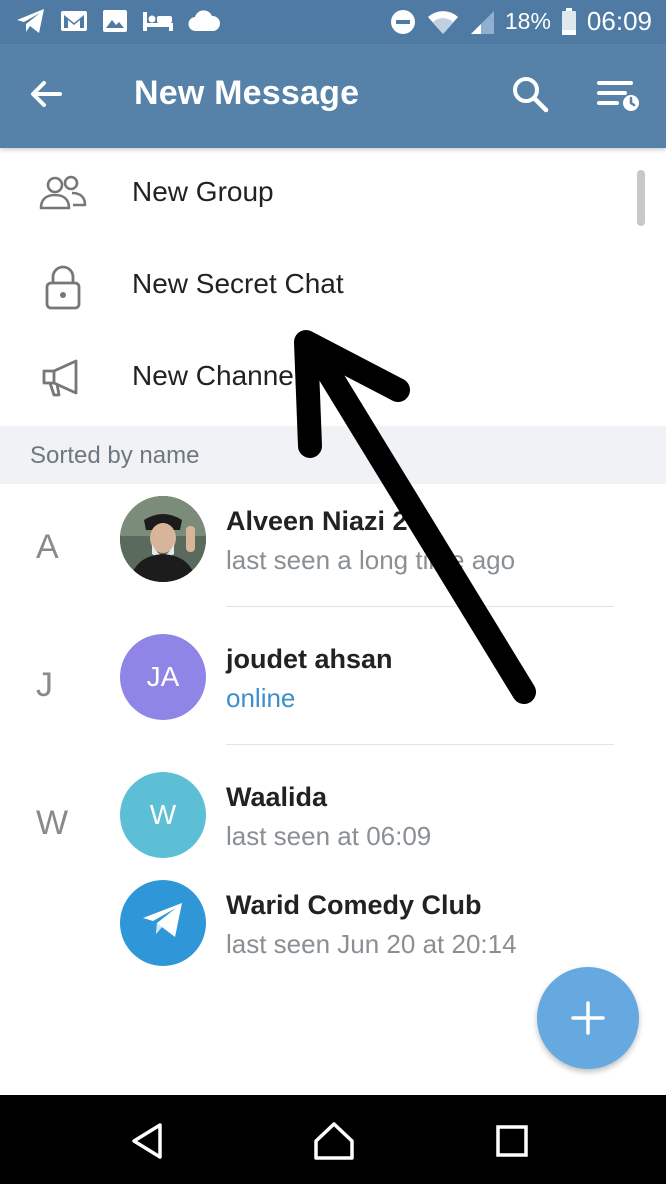 This screenshot has height=1184, width=666. What do you see at coordinates (317, 521) in the screenshot?
I see `contact-name: Alveen Niazi 2` at bounding box center [317, 521].